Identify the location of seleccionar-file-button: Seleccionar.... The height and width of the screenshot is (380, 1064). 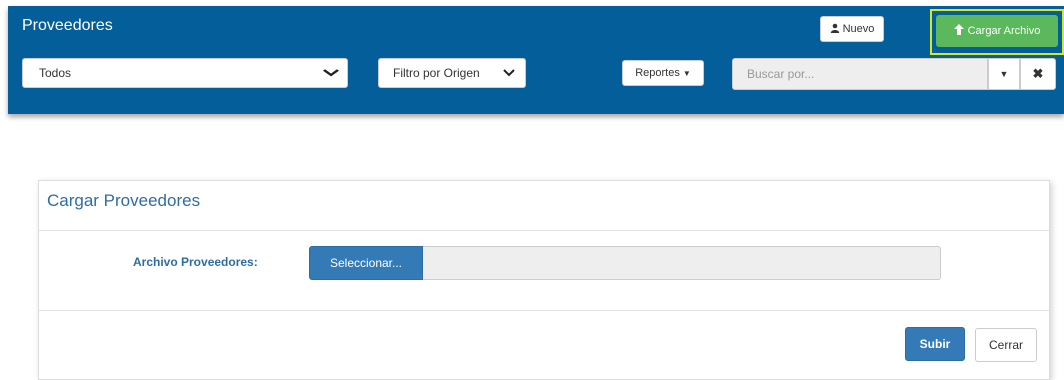
(366, 263).